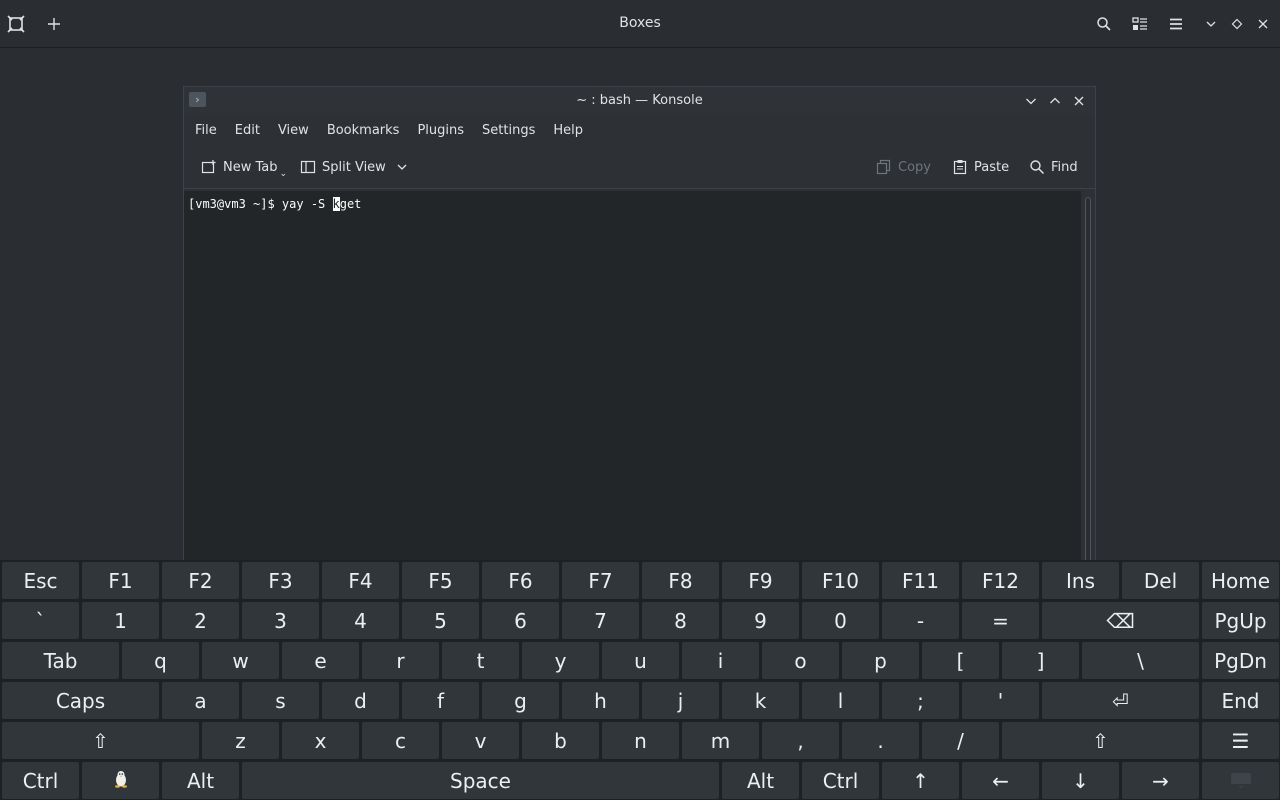  What do you see at coordinates (840, 580) in the screenshot?
I see `key-f10: F10` at bounding box center [840, 580].